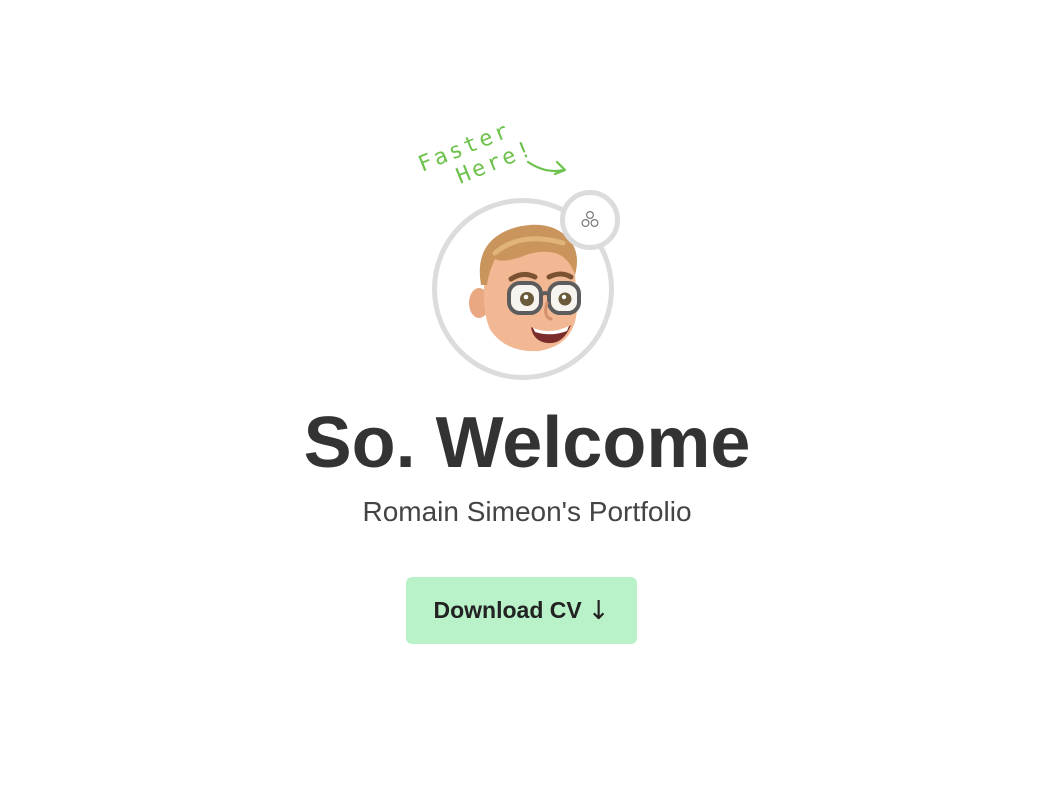 The image size is (1054, 808). I want to click on download-cv-button: Download CV ↓, so click(521, 610).